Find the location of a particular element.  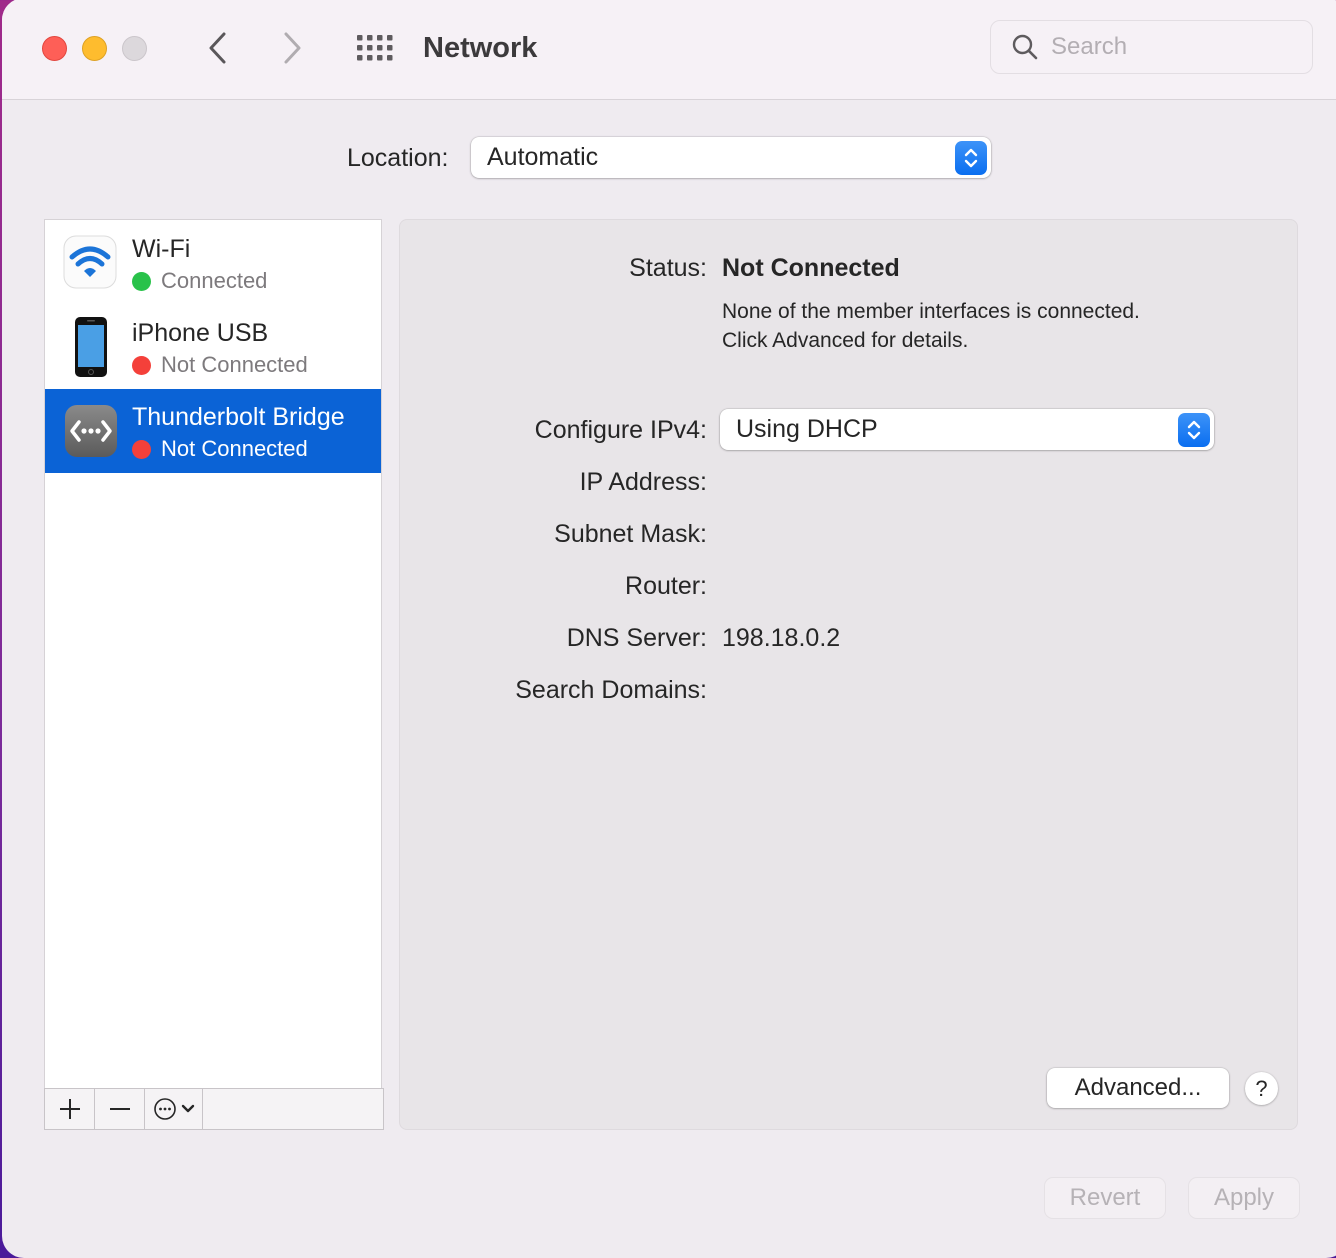

configure-ipv4-popup: Using DHCP is located at coordinates (967, 429).